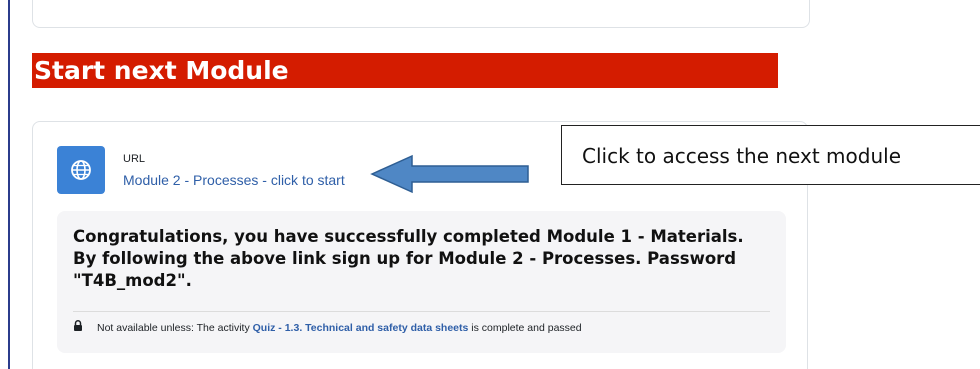 The image size is (980, 369). I want to click on globe-icon, so click(81, 170).